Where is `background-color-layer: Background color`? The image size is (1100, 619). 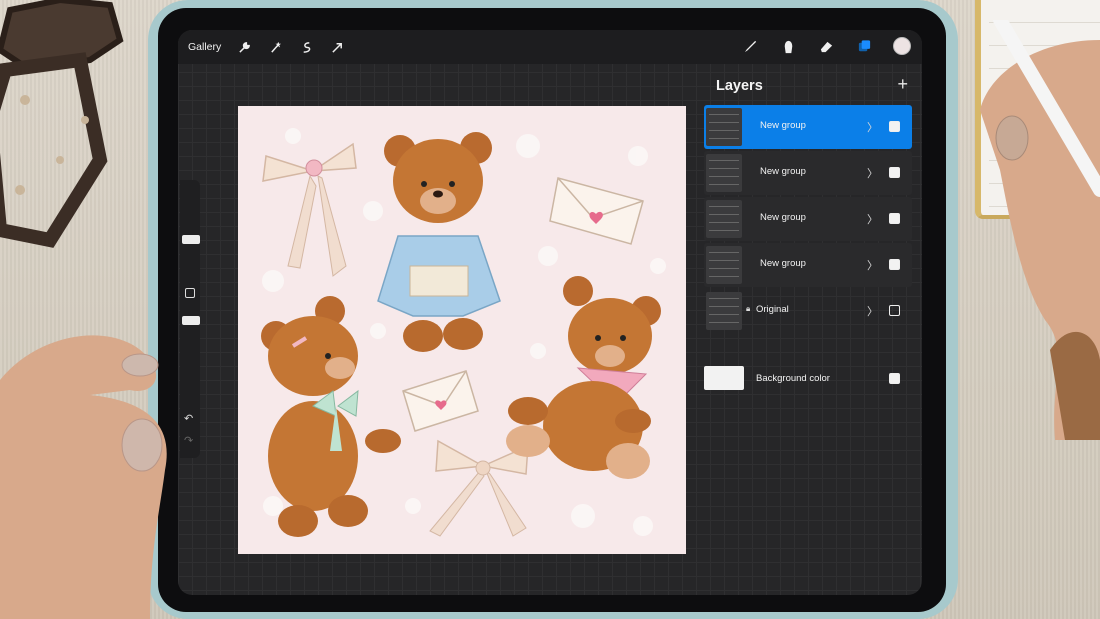 background-color-layer: Background color is located at coordinates (808, 379).